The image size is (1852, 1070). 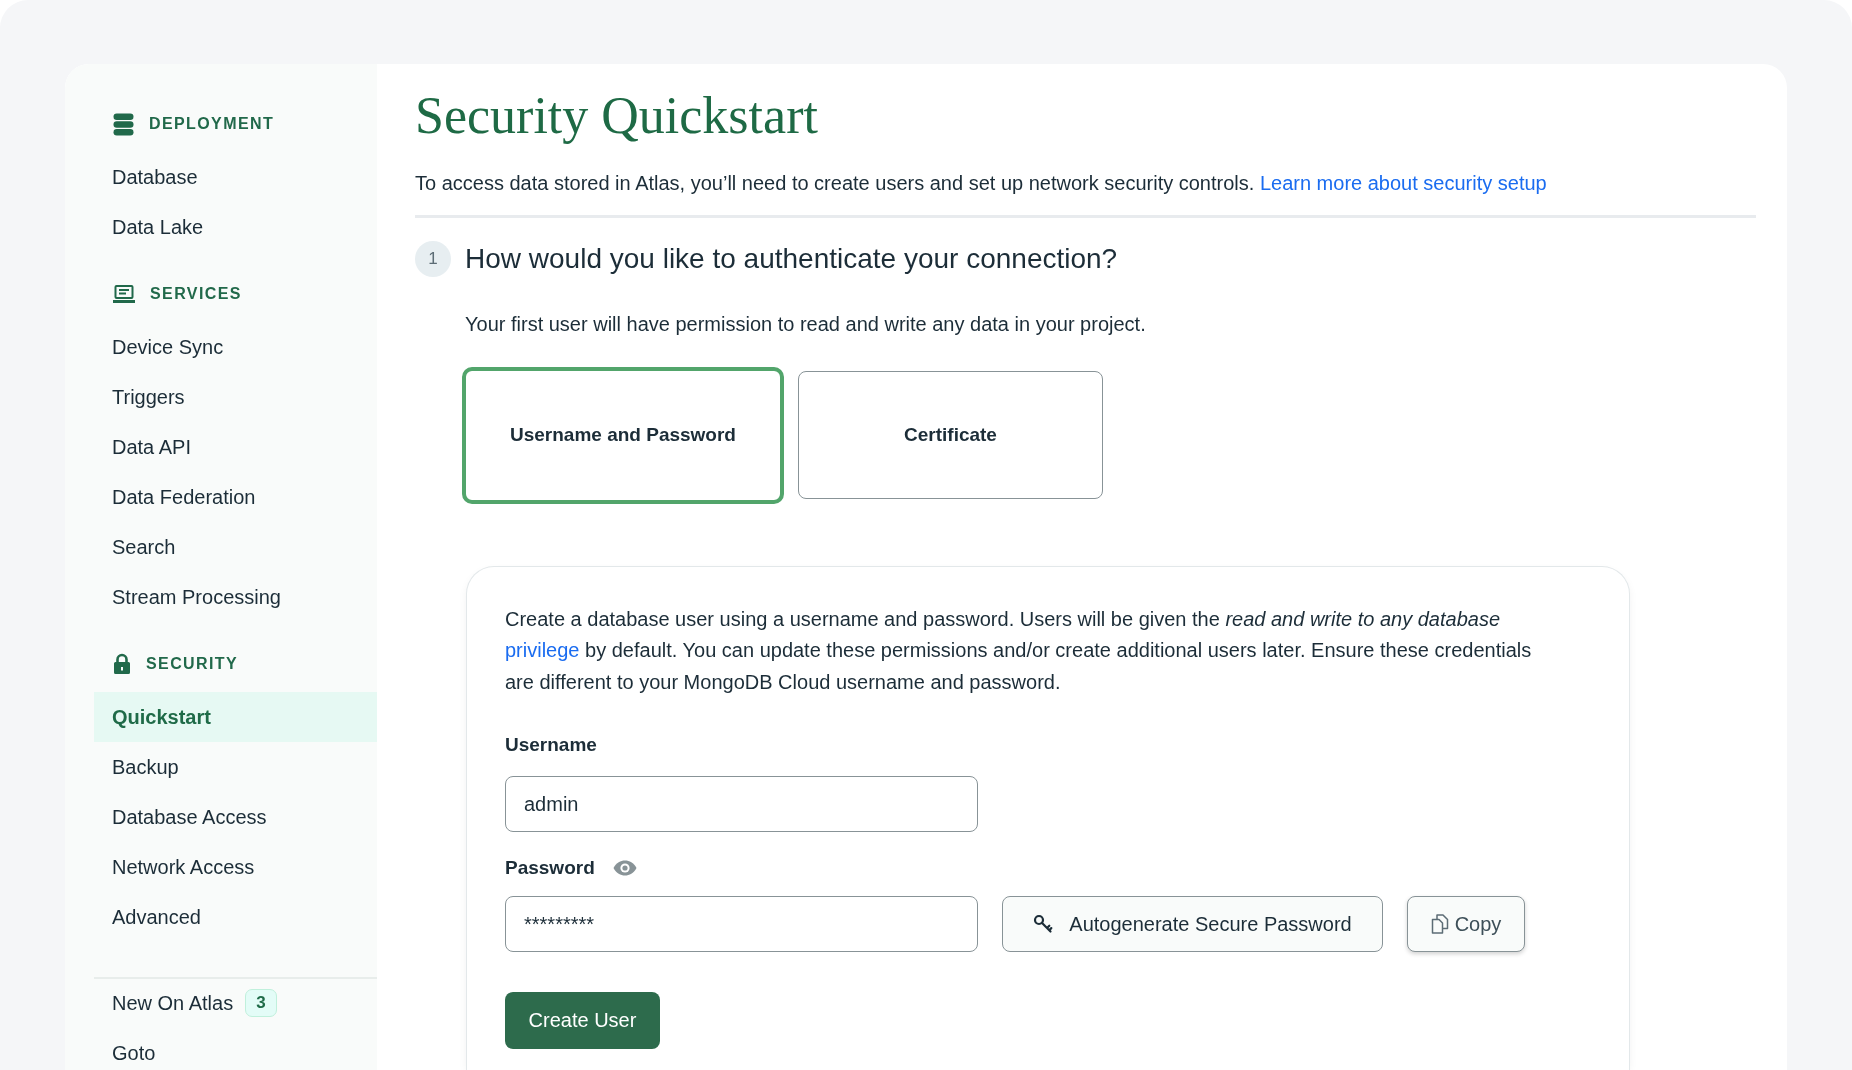 I want to click on step-number: 1, so click(x=433, y=258).